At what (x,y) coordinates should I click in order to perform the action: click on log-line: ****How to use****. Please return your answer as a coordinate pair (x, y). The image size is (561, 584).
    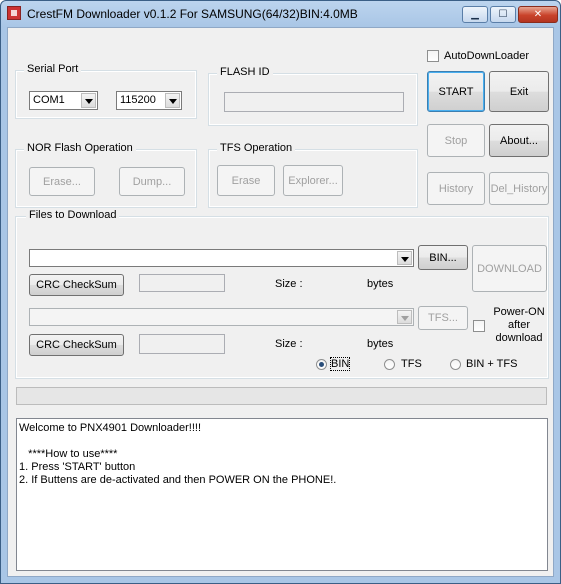
    Looking at the image, I should click on (68, 454).